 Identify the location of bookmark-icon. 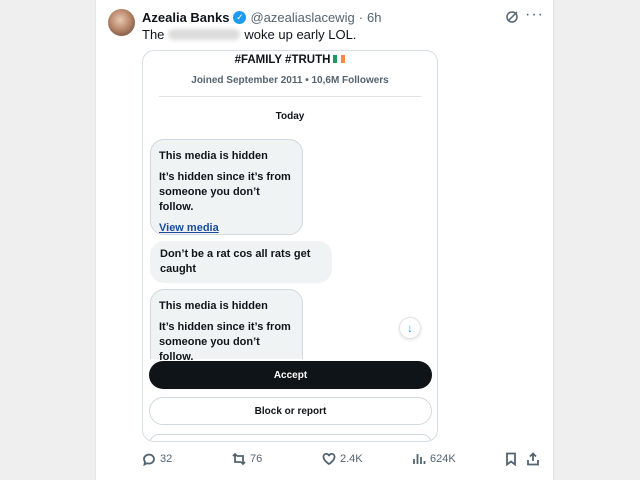
(511, 459).